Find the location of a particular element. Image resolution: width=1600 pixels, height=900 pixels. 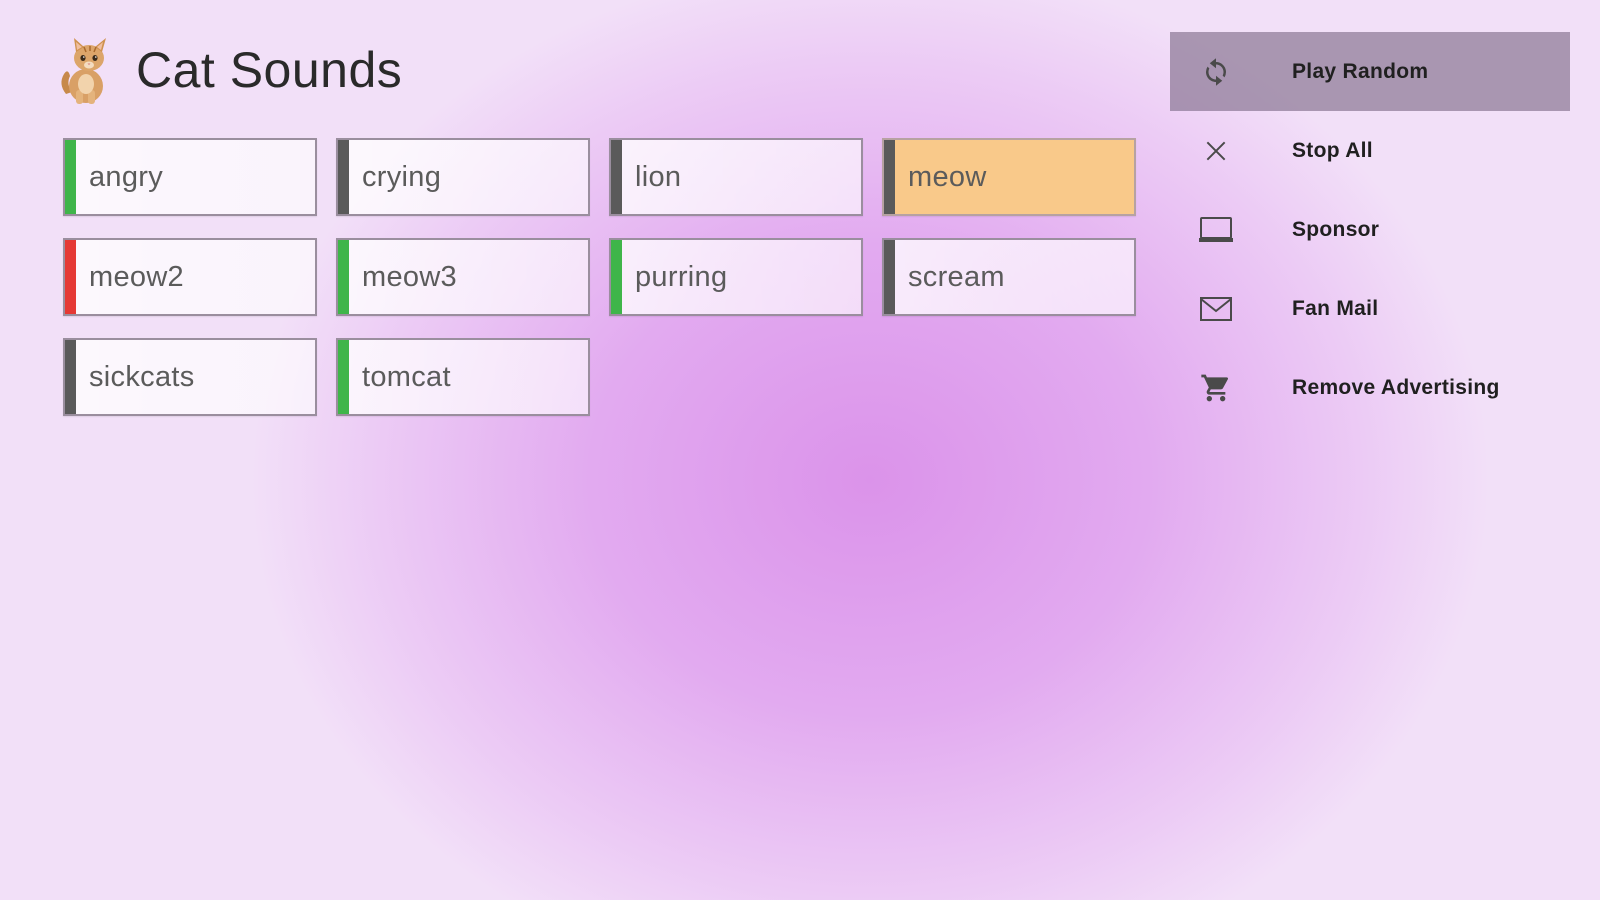

sound-tile-meow2: meow2 is located at coordinates (190, 277).